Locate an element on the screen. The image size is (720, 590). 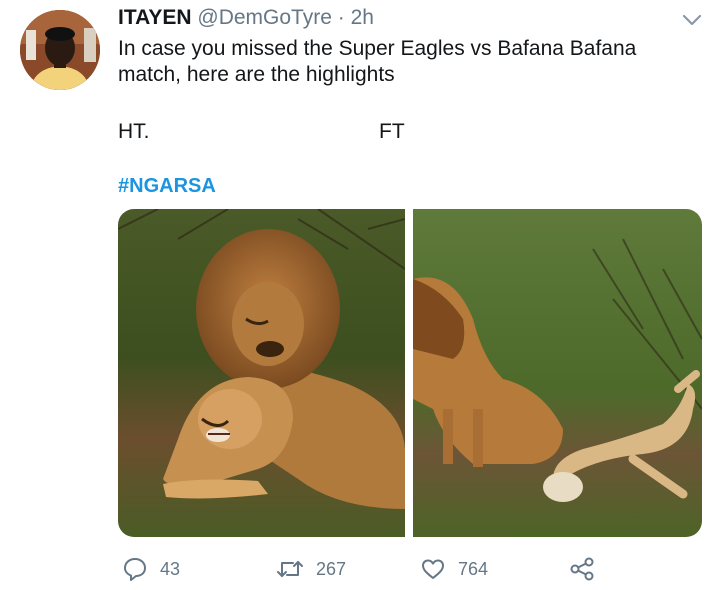
share-icon is located at coordinates (582, 569).